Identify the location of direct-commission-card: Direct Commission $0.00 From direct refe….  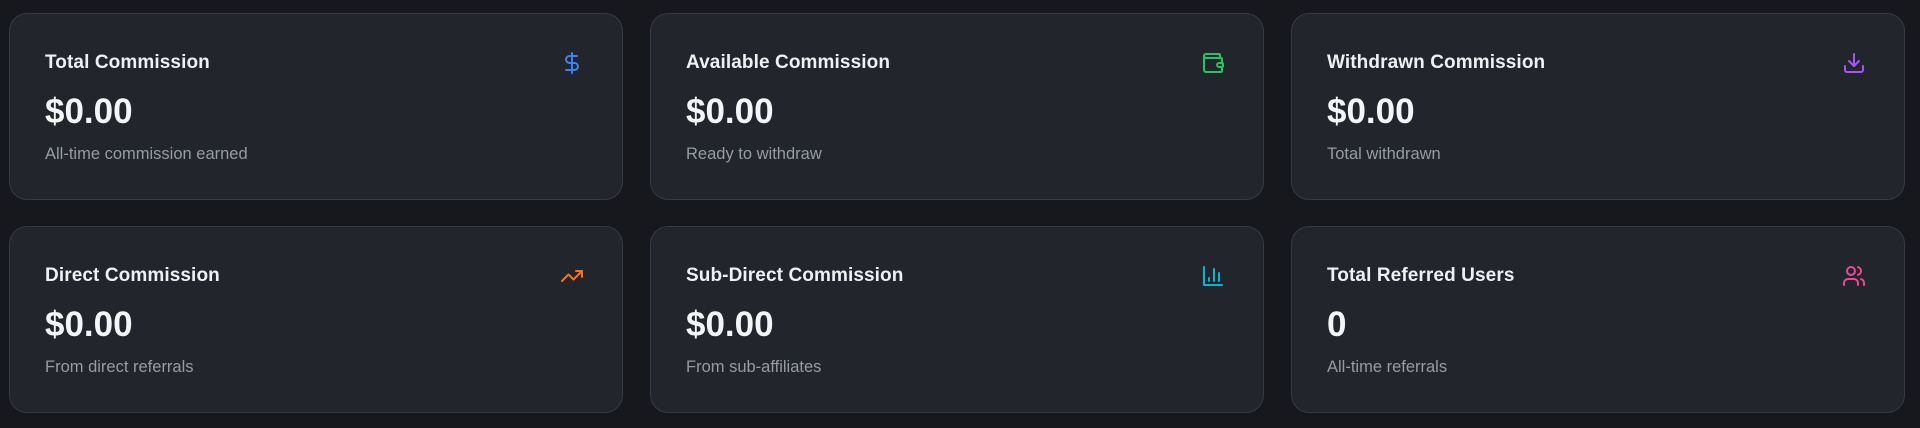
(316, 319).